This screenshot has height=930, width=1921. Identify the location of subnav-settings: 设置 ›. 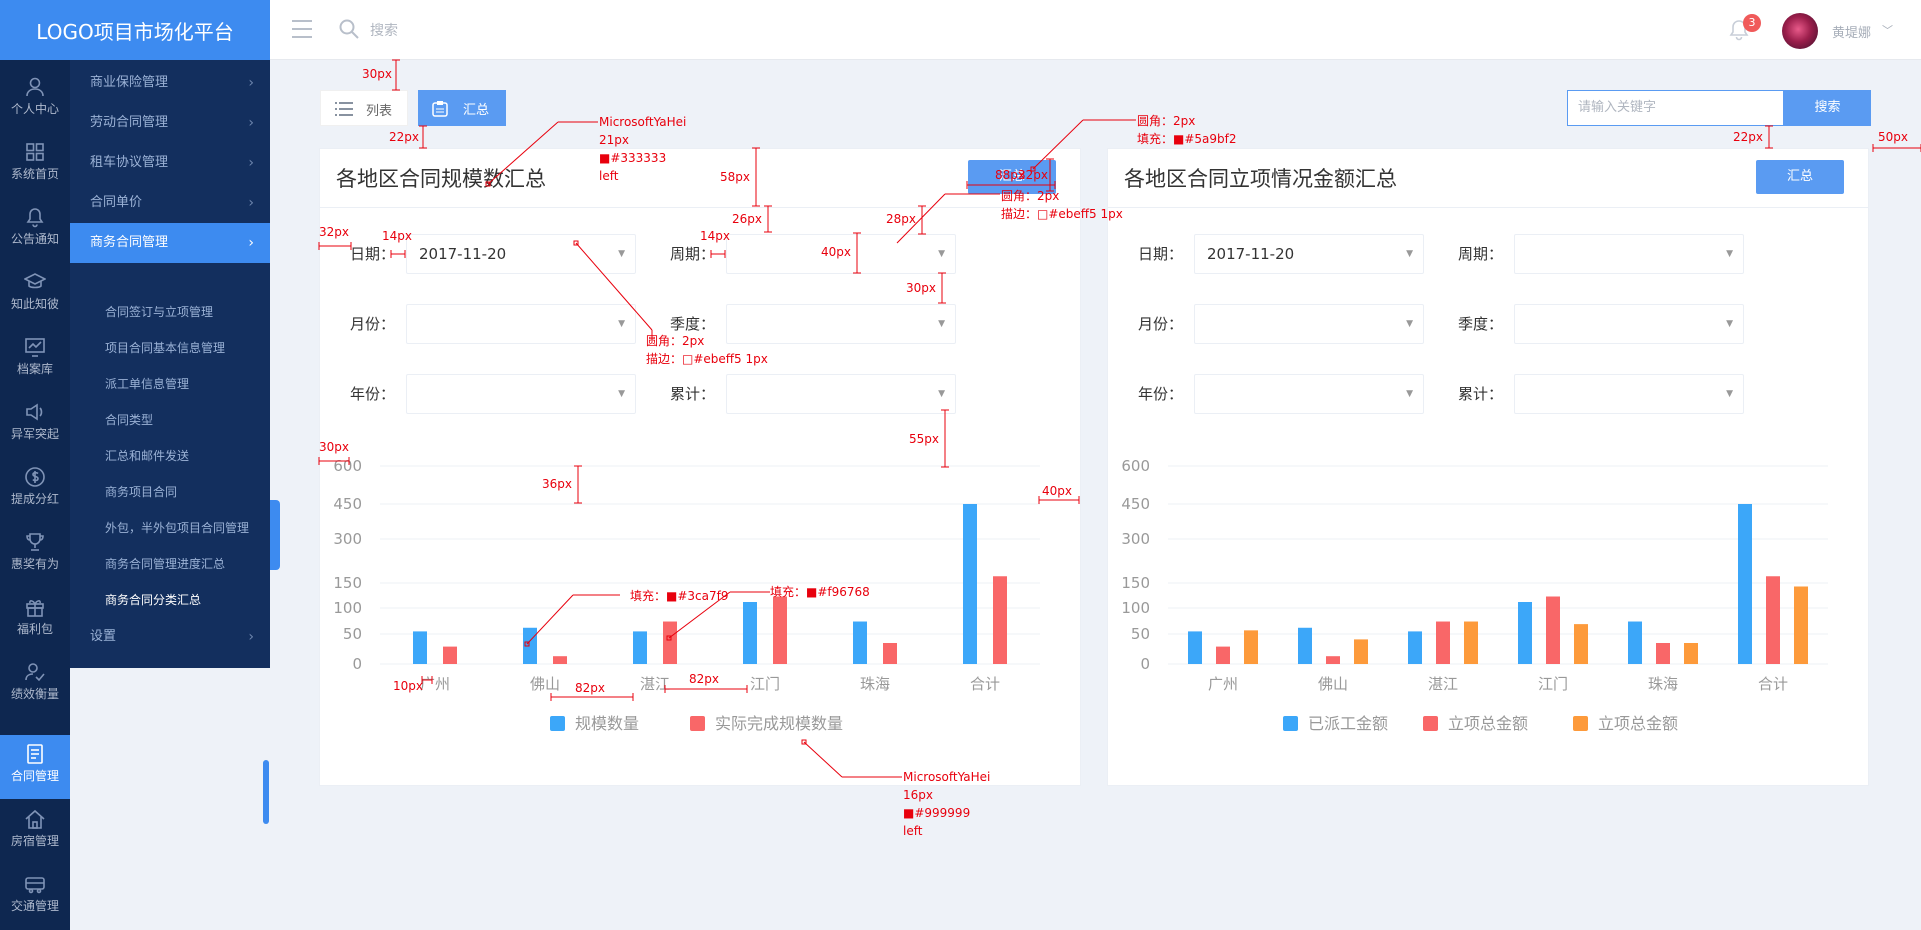
(170, 637).